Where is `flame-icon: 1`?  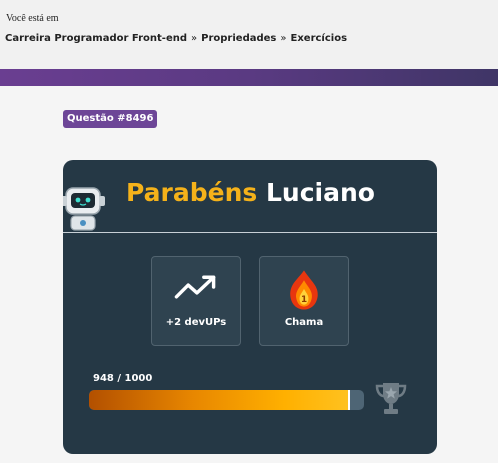
flame-icon: 1 is located at coordinates (304, 290).